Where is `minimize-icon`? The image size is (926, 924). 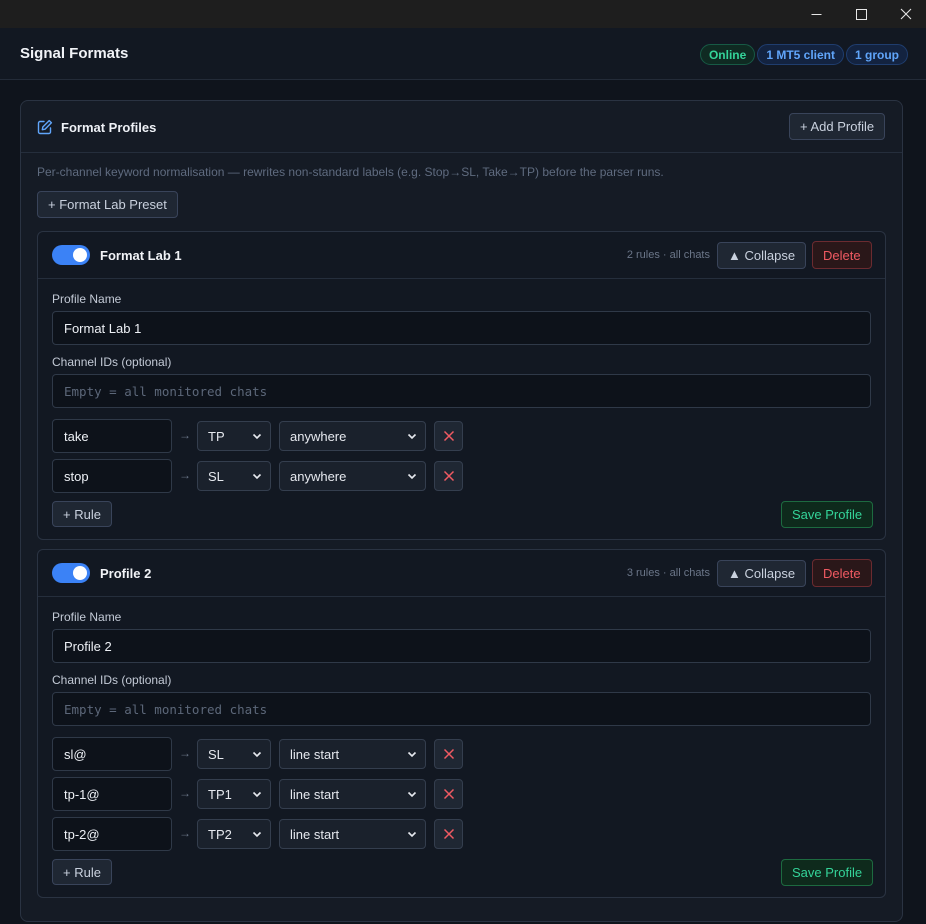 minimize-icon is located at coordinates (816, 14).